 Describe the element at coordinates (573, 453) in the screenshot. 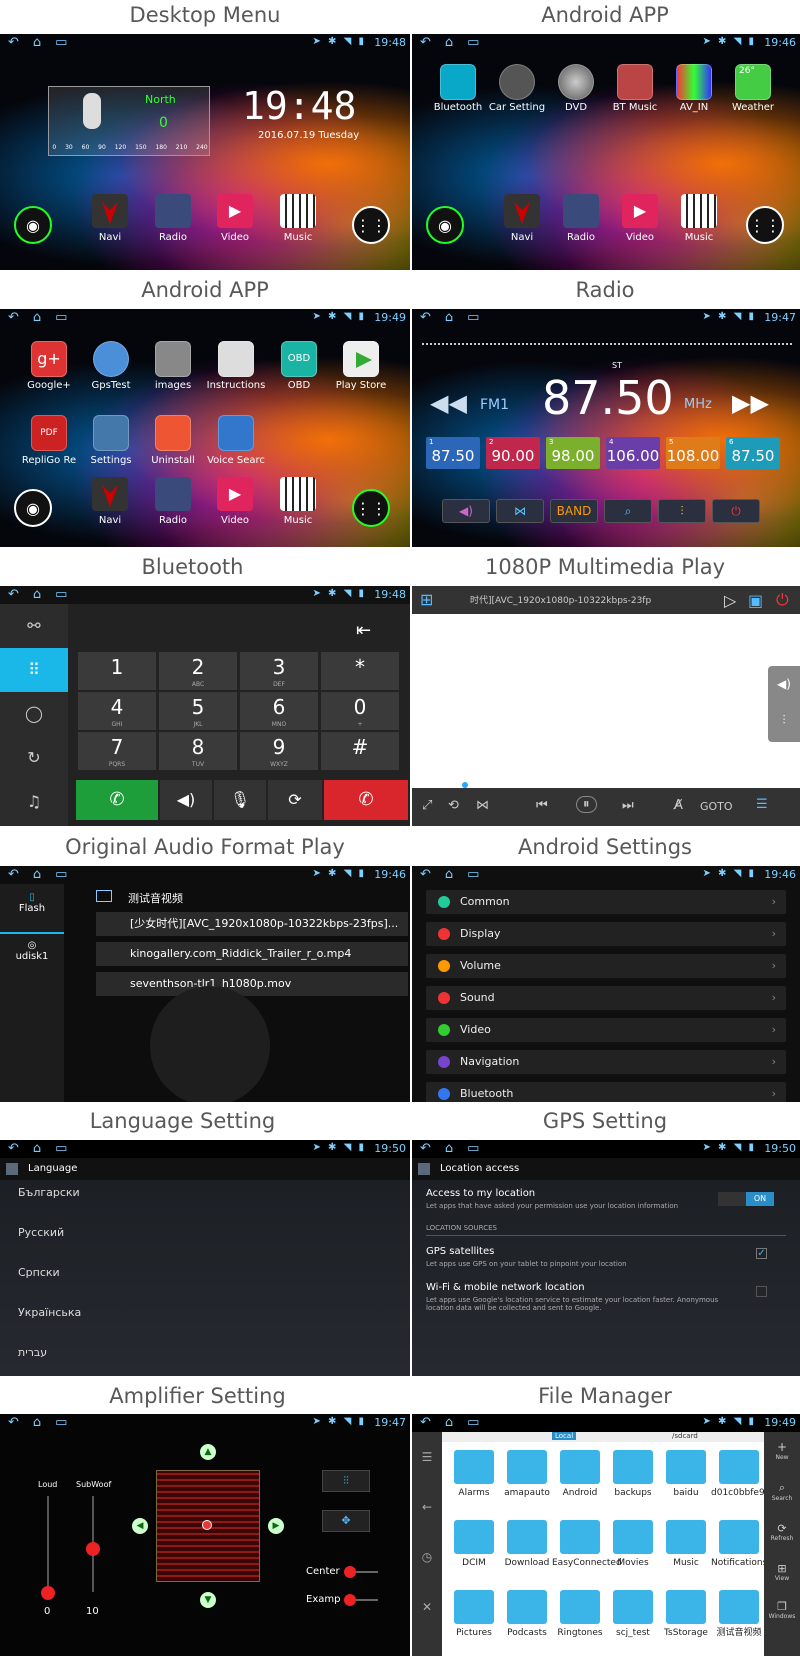

I see `preset-3: 3 98.00` at that location.